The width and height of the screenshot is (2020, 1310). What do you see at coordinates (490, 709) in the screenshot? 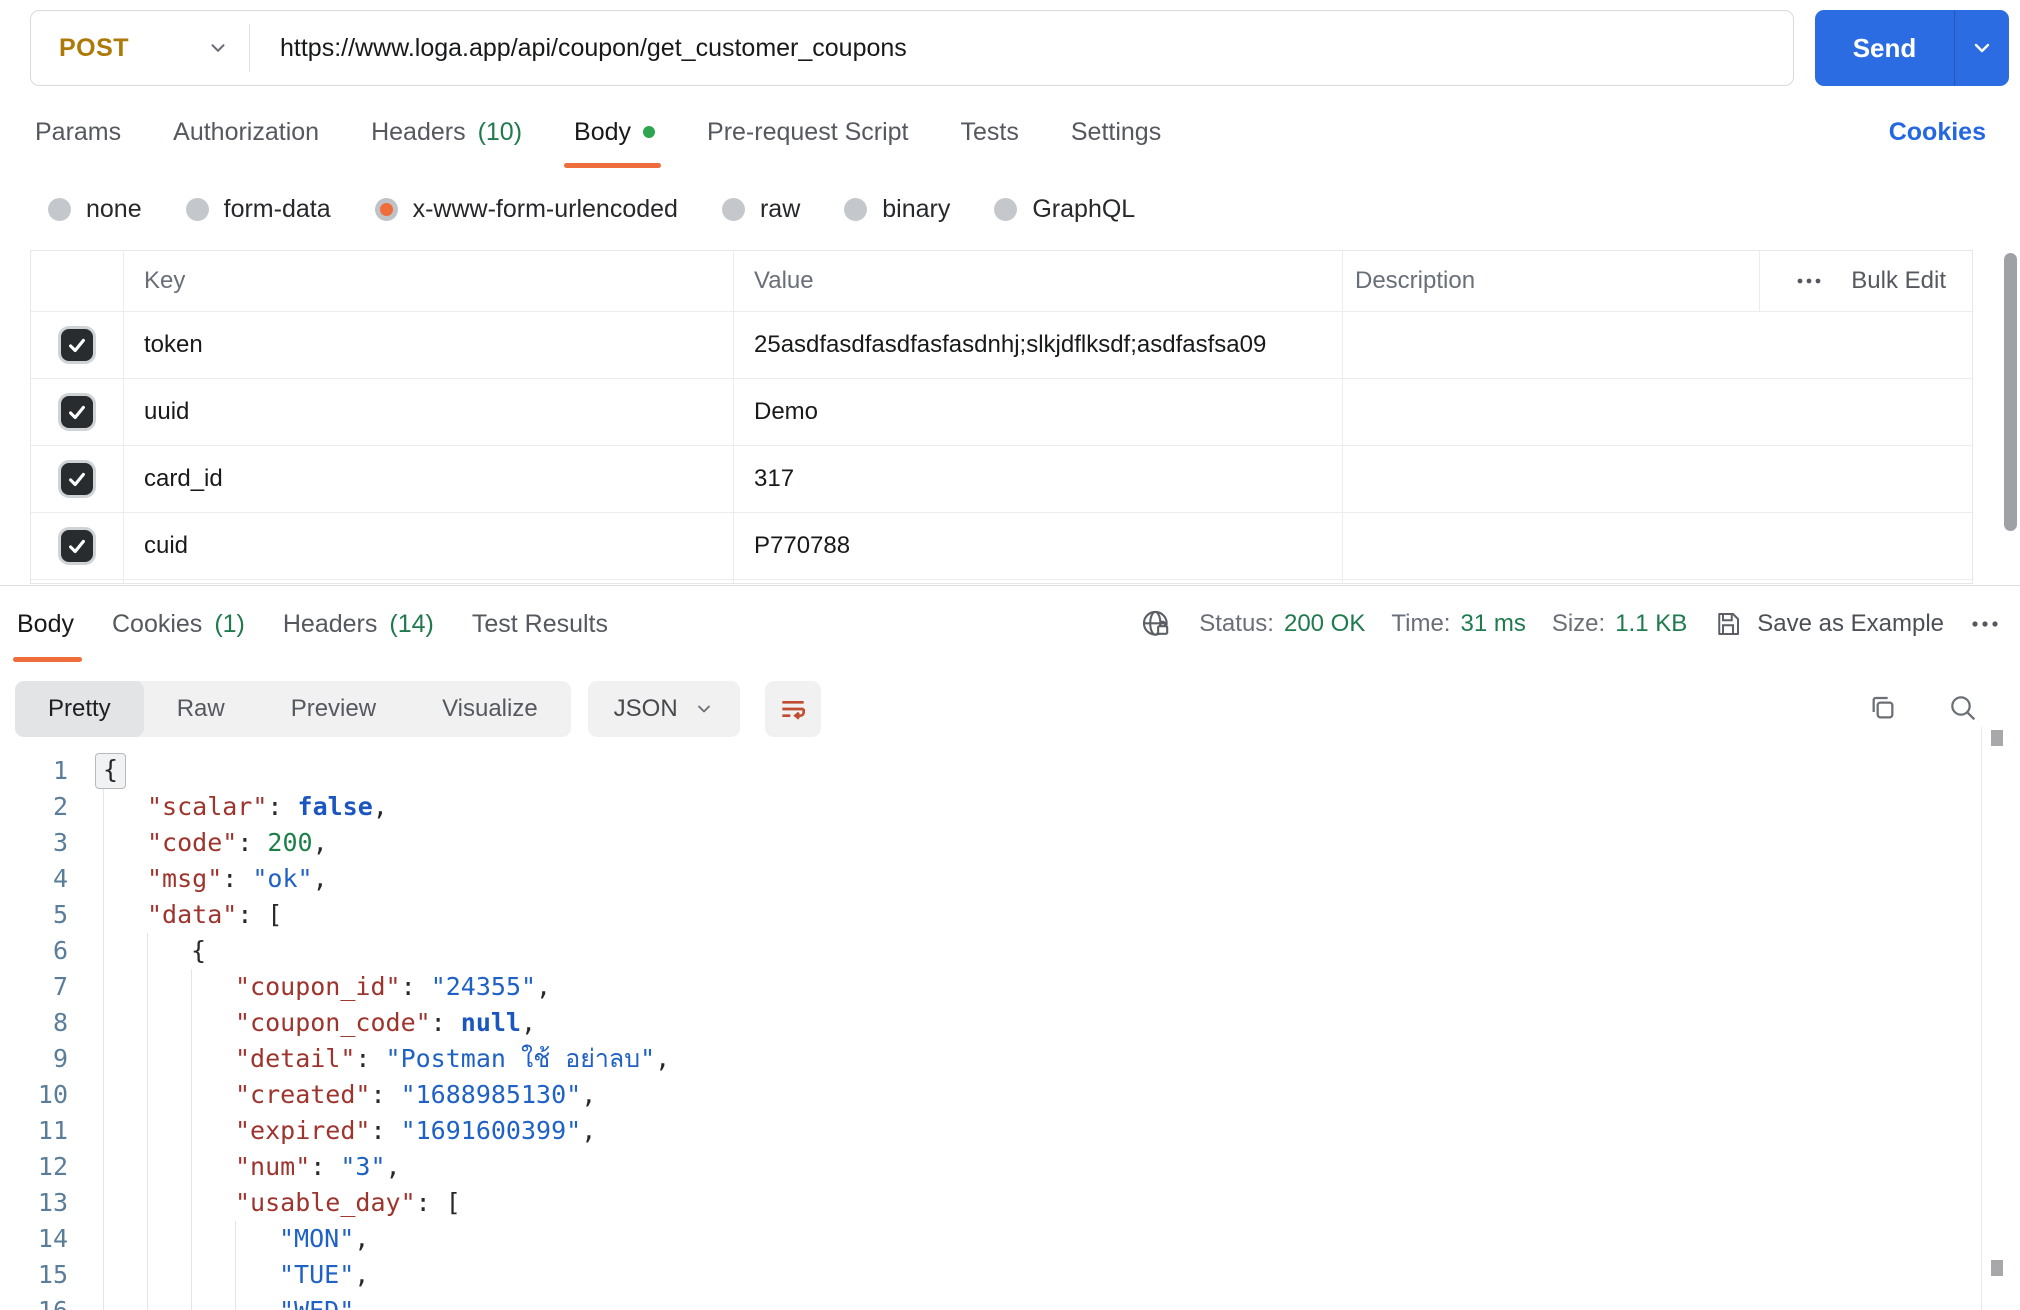
I see `view-tab-visualize: Visualize` at bounding box center [490, 709].